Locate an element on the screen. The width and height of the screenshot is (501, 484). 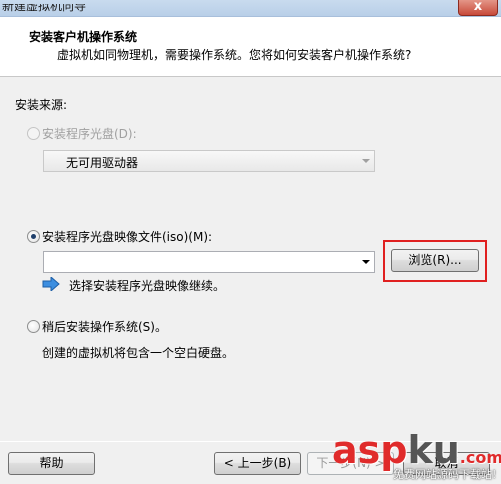
page-subtitle: 虚拟机如同物理机，需要操作系统。您将如何安装客户机操作系统? is located at coordinates (234, 55).